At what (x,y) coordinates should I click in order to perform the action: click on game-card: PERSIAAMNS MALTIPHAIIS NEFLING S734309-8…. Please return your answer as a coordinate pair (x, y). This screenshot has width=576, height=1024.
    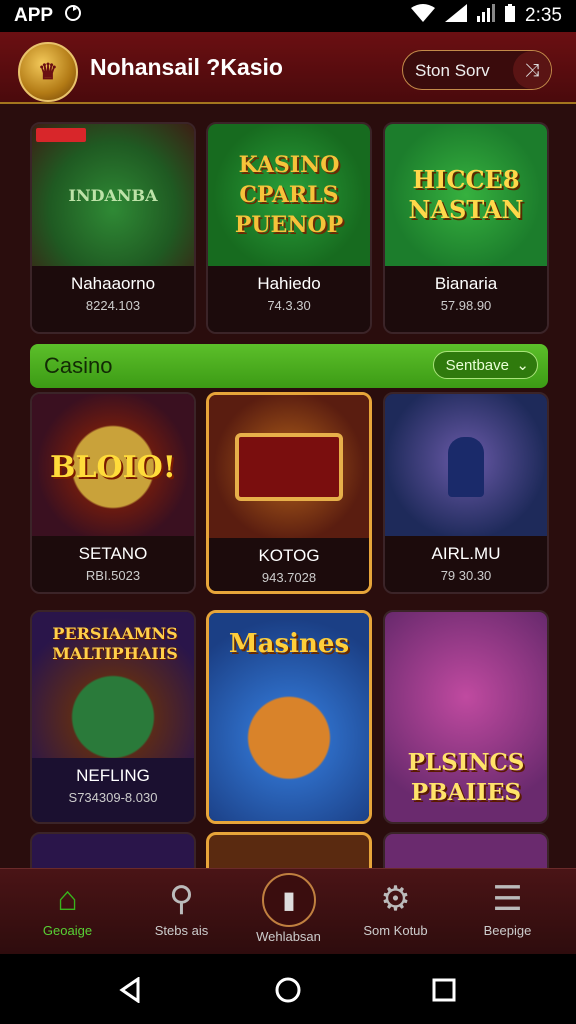
    Looking at the image, I should click on (113, 717).